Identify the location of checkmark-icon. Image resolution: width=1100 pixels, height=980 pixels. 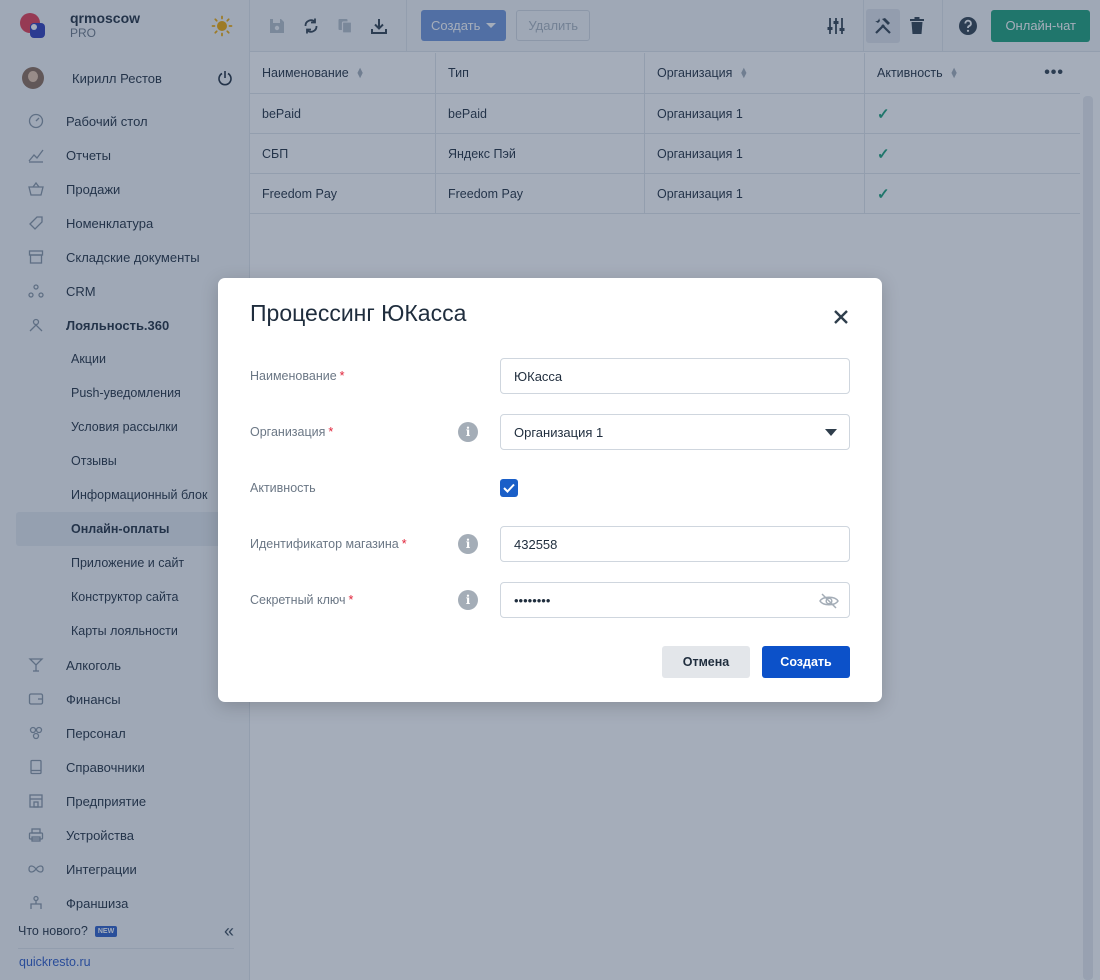
(509, 488).